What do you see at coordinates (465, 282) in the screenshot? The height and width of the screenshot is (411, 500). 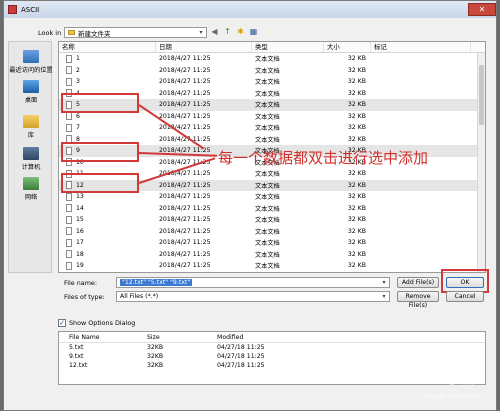 I see `ok-button: OK` at bounding box center [465, 282].